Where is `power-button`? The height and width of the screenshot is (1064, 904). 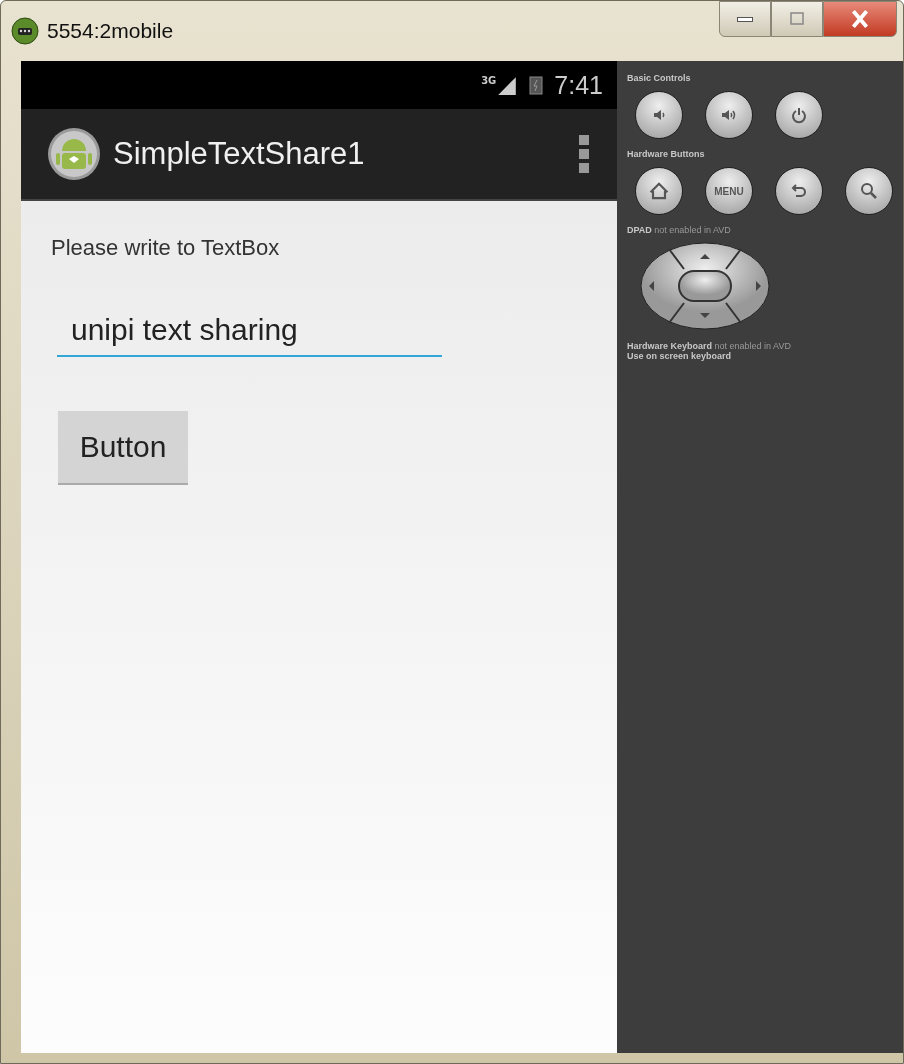 power-button is located at coordinates (799, 115).